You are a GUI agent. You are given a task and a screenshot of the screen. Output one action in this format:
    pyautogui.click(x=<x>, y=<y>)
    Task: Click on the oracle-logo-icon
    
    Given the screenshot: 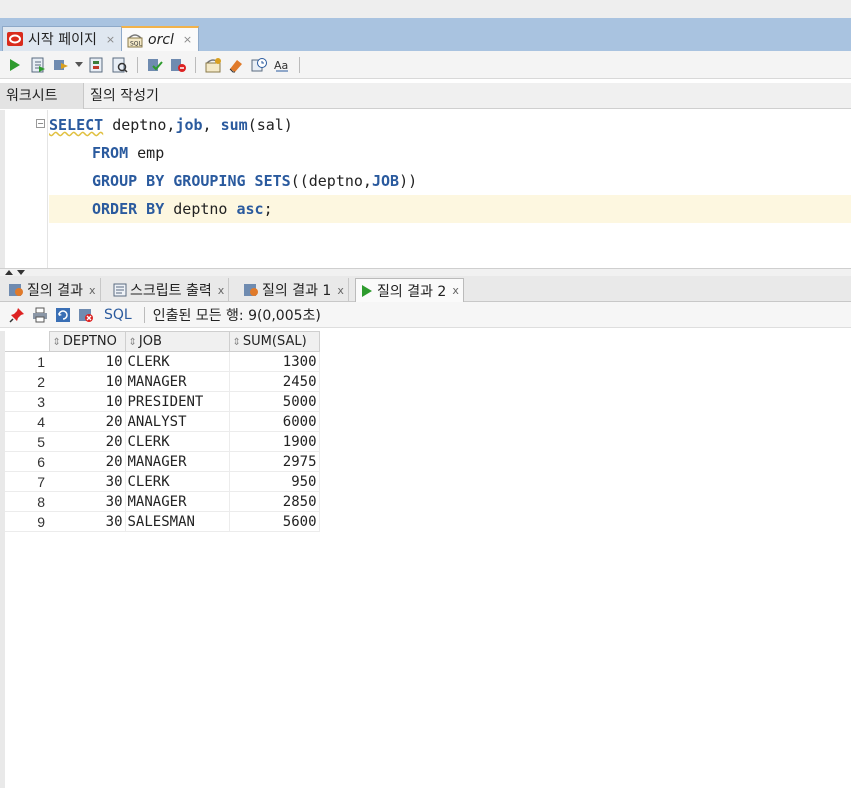 What is the action you would take?
    pyautogui.click(x=15, y=39)
    